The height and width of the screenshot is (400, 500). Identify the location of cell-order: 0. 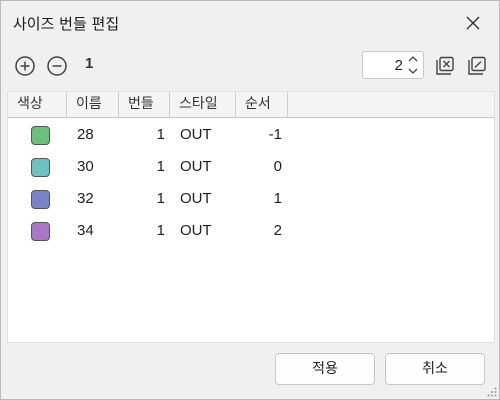
(277, 166).